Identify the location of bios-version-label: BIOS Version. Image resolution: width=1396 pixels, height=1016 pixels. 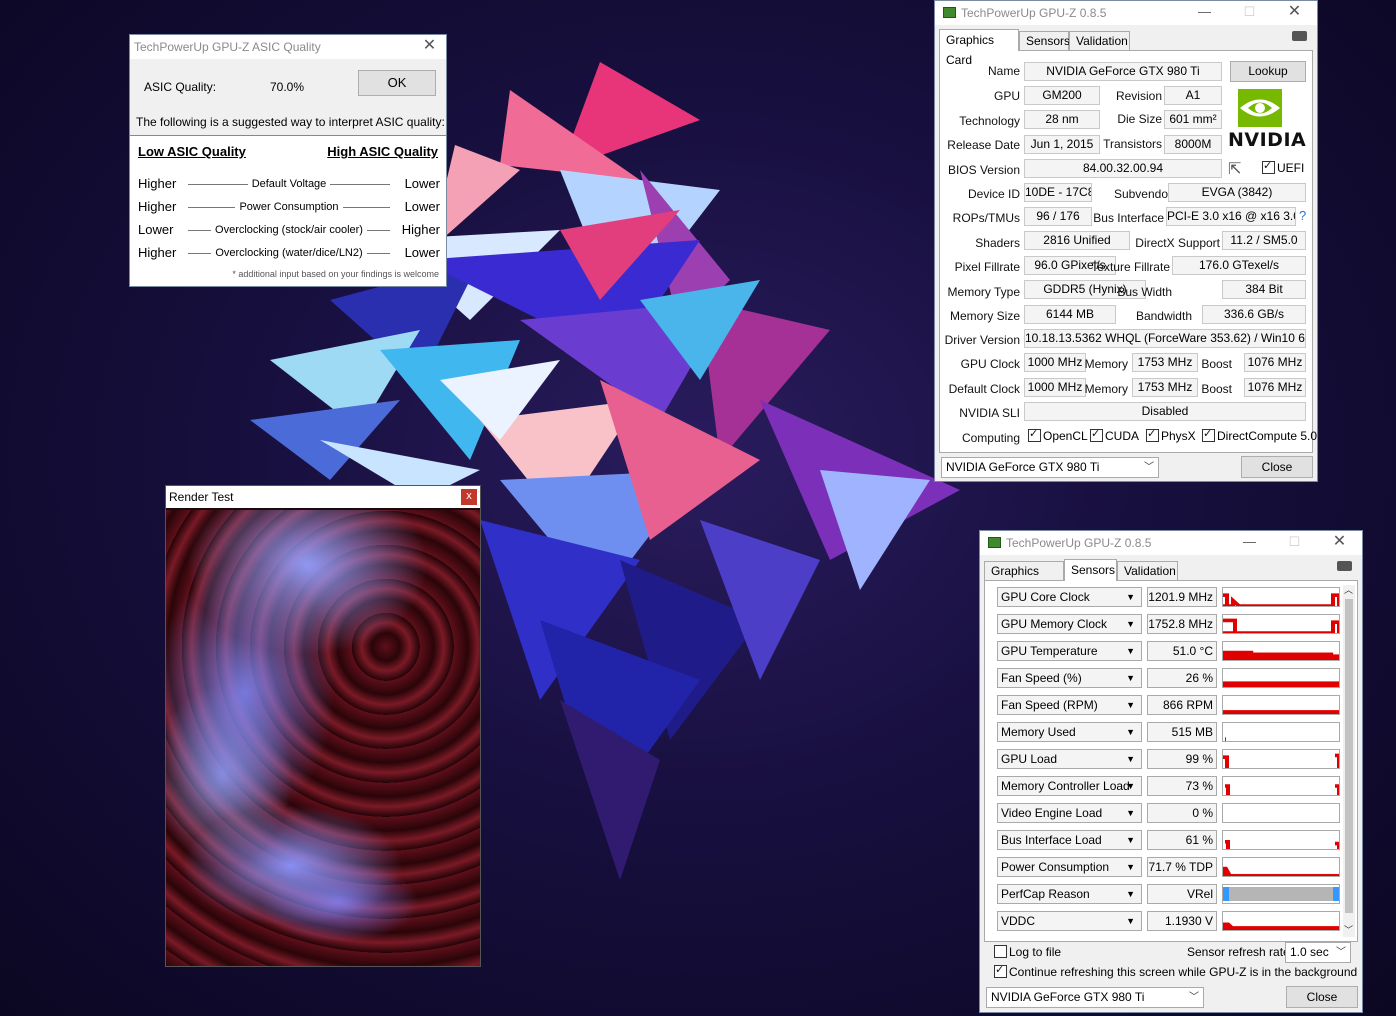
(983, 170).